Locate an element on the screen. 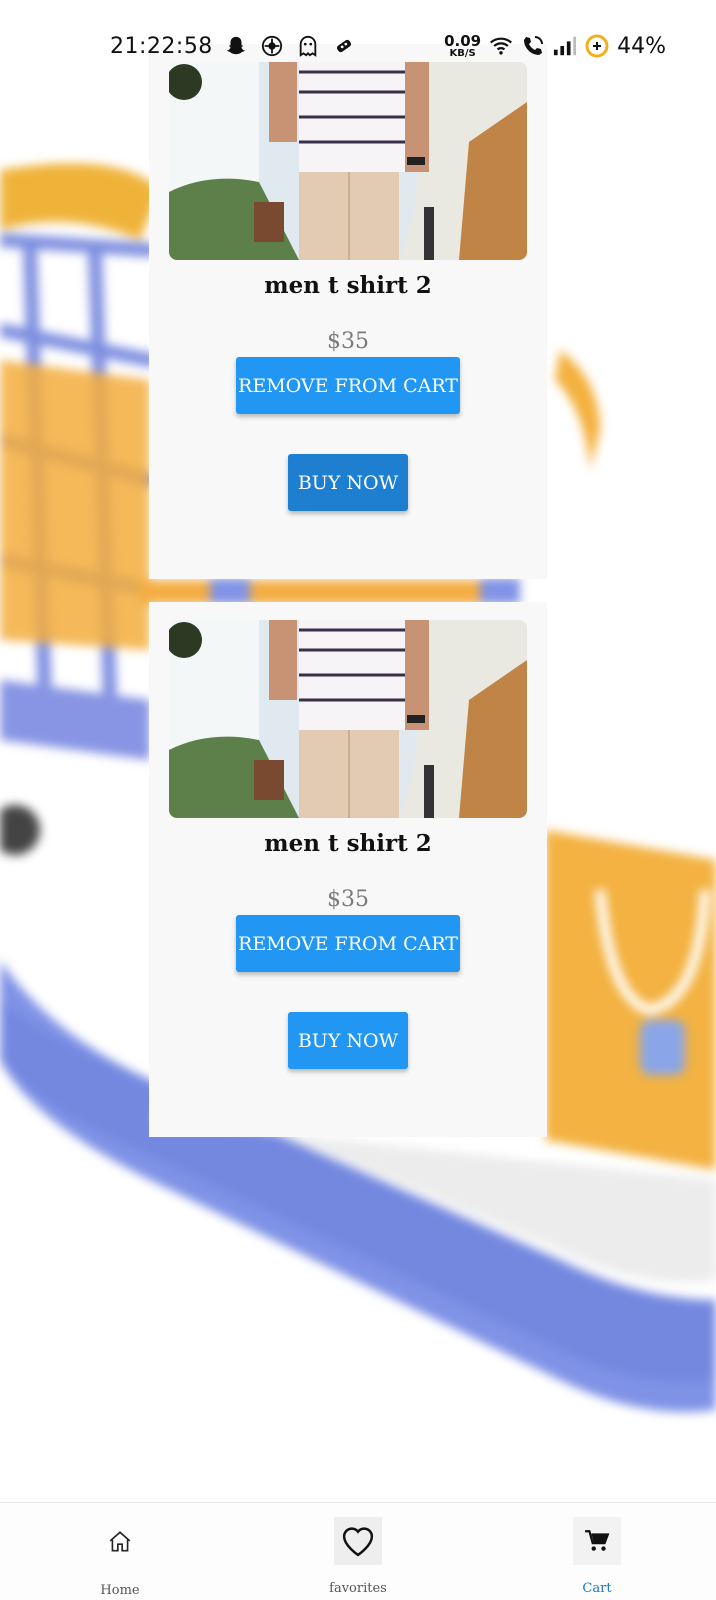 Image resolution: width=716 pixels, height=1600 pixels. network-speed: 0.09 KB/S is located at coordinates (463, 45).